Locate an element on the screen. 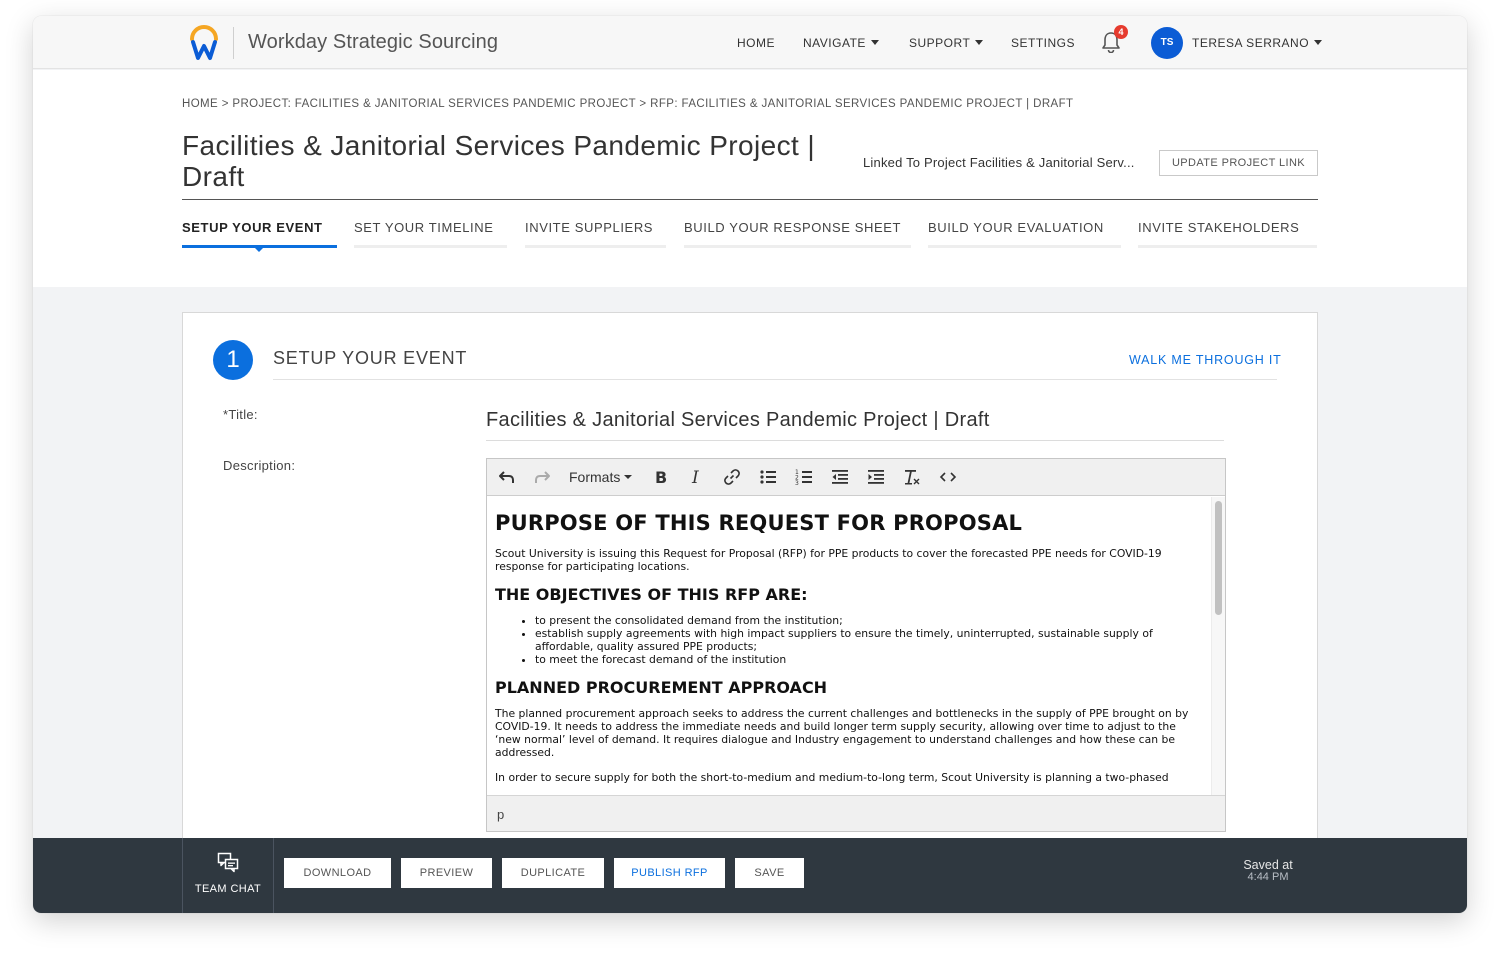  nav-navigate-label: NAVIGATE is located at coordinates (834, 43).